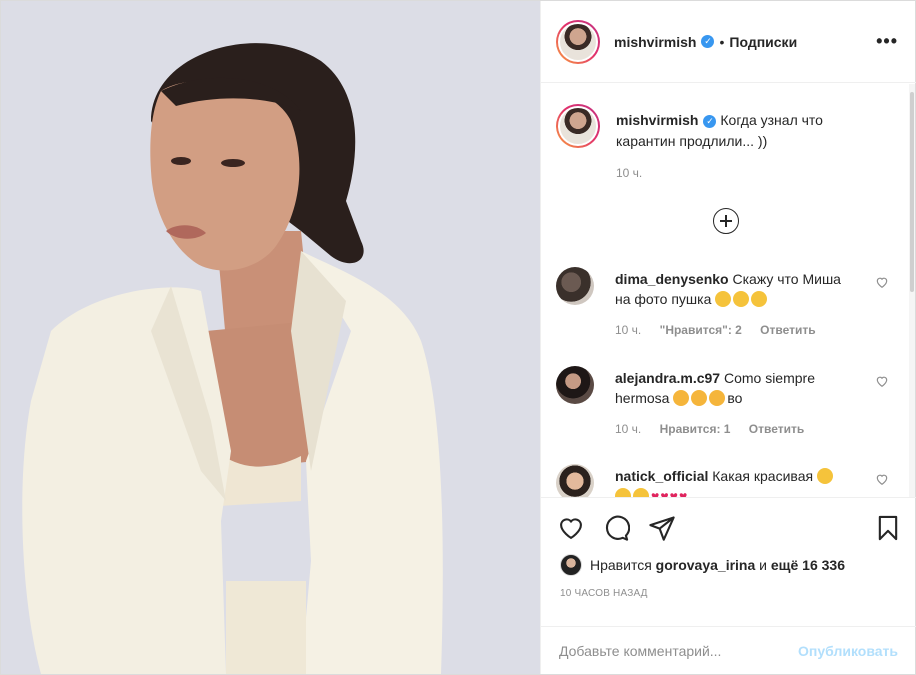 This screenshot has height=675, width=916. Describe the element at coordinates (661, 476) in the screenshot. I see `commenter-username: natick_official` at that location.